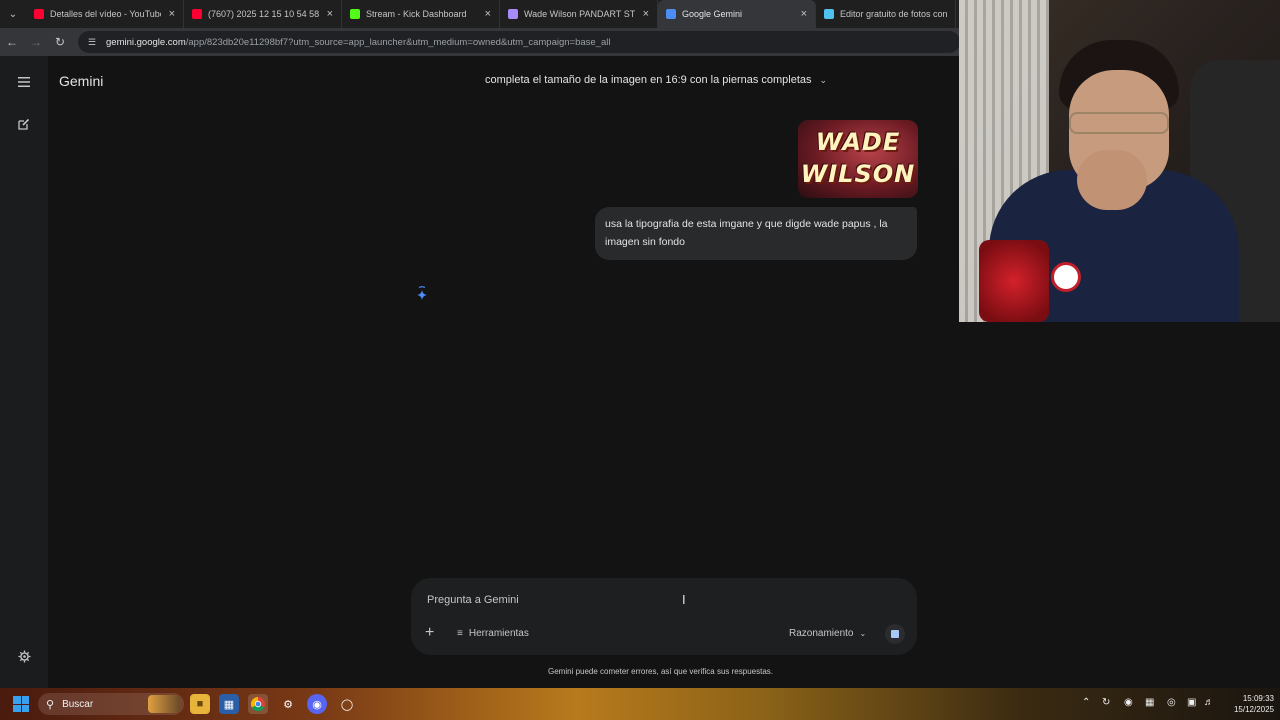 The height and width of the screenshot is (720, 1280). I want to click on uploaded-image-text-line1: WADE, so click(858, 142).